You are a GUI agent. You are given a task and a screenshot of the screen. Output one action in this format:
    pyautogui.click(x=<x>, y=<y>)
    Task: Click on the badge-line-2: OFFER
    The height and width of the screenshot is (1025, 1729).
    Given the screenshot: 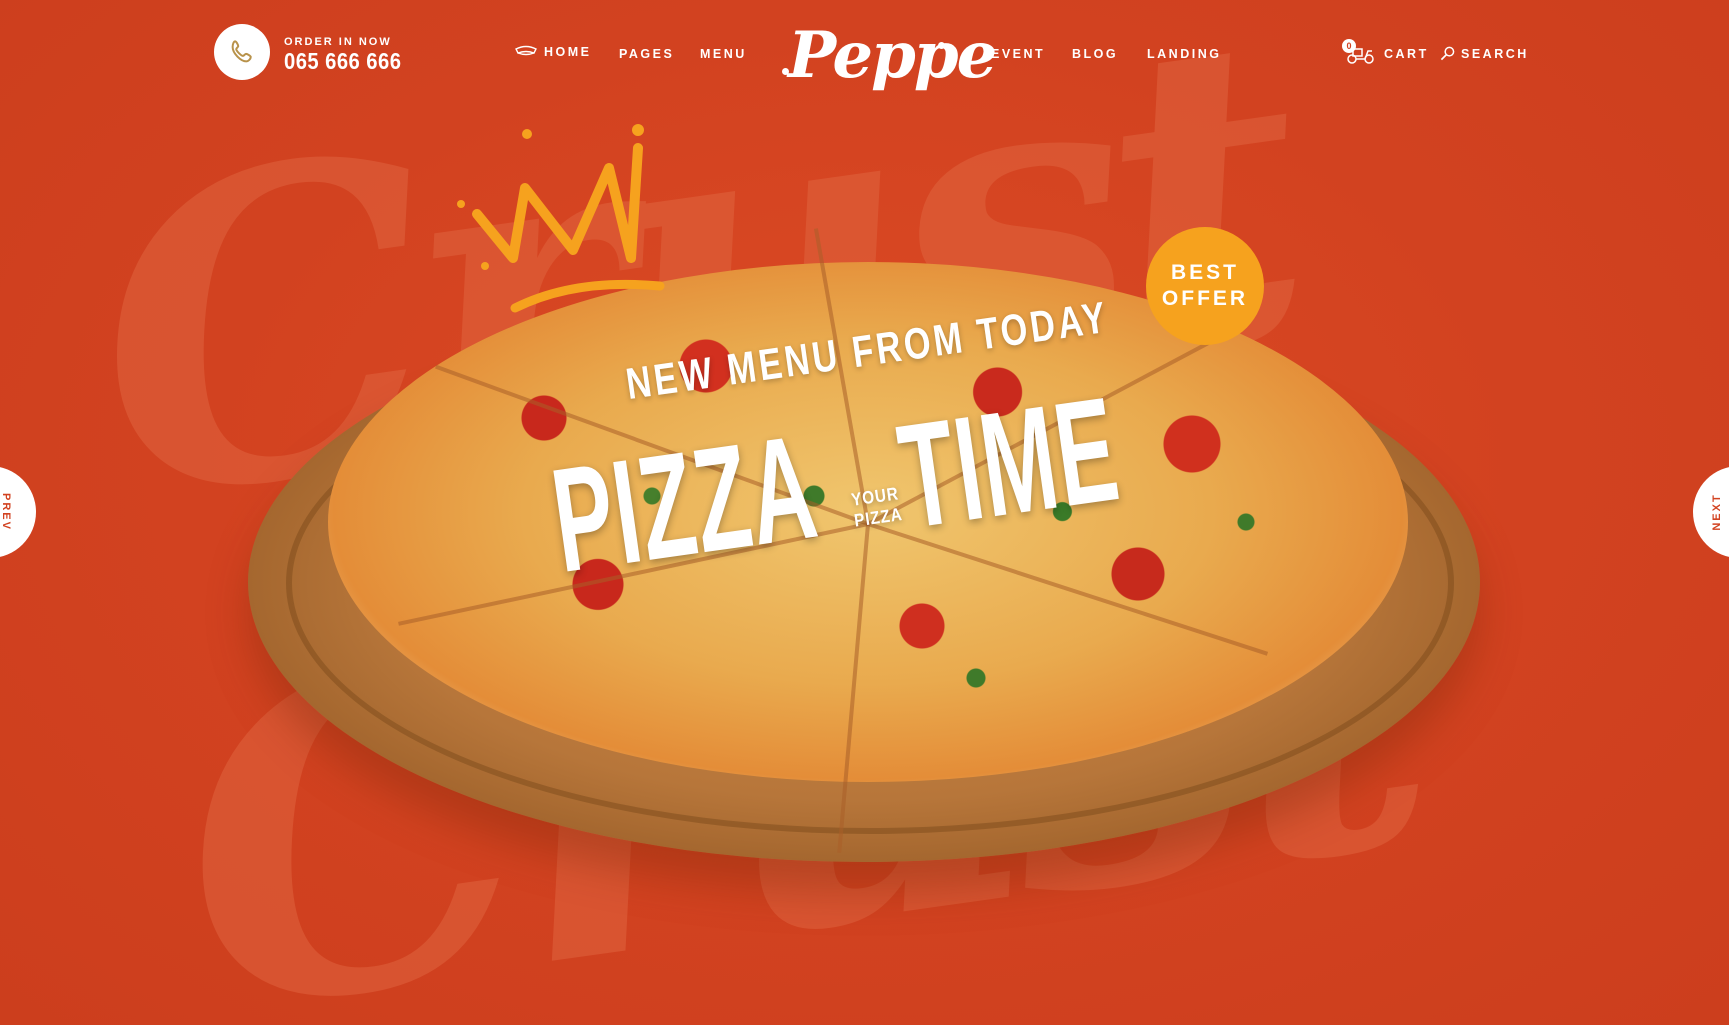 What is the action you would take?
    pyautogui.click(x=1205, y=298)
    